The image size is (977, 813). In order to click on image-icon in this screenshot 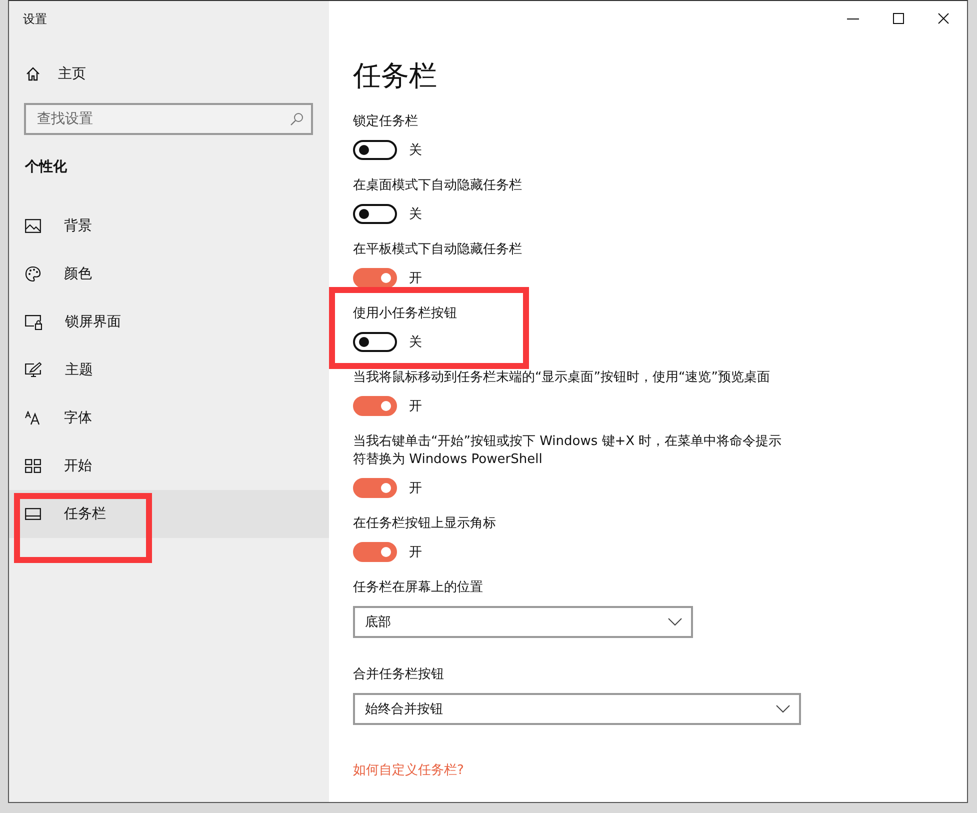, I will do `click(33, 226)`.